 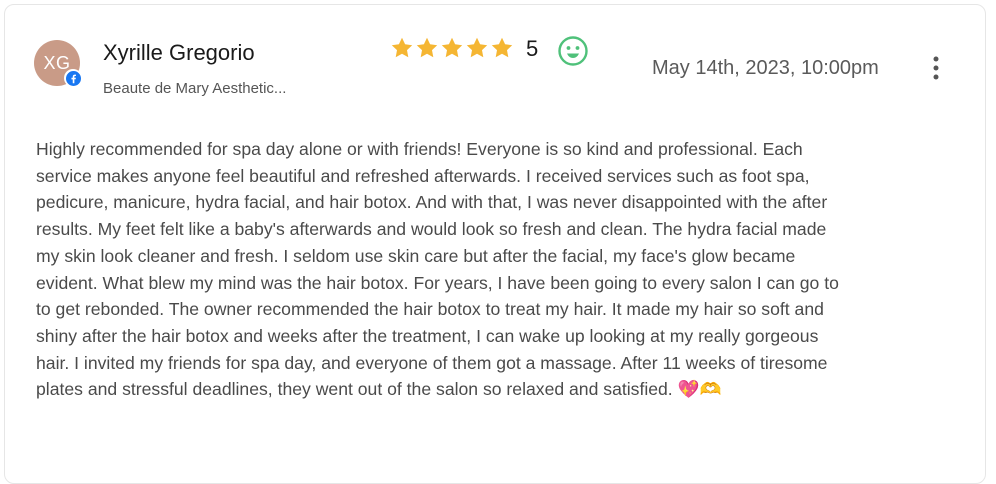 I want to click on star-rating, so click(x=452, y=48).